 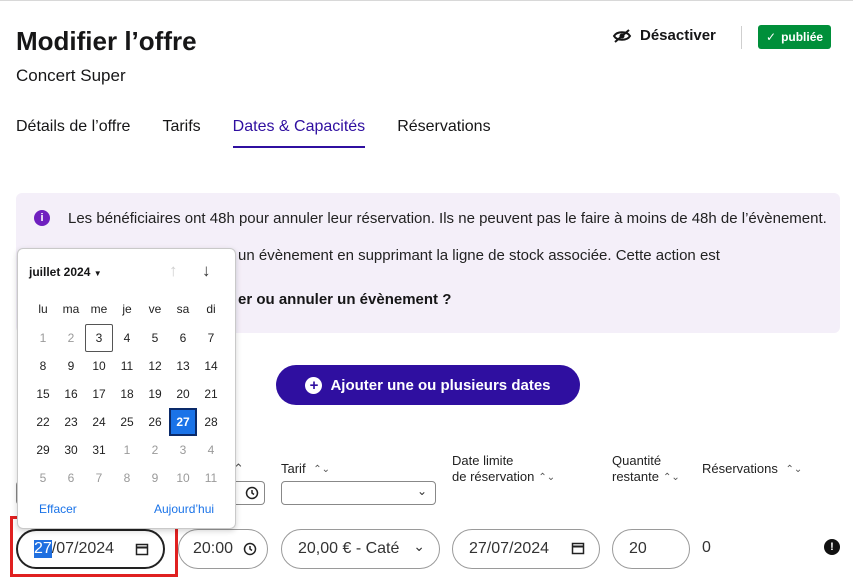 What do you see at coordinates (127, 394) in the screenshot?
I see `calendar-day: 18` at bounding box center [127, 394].